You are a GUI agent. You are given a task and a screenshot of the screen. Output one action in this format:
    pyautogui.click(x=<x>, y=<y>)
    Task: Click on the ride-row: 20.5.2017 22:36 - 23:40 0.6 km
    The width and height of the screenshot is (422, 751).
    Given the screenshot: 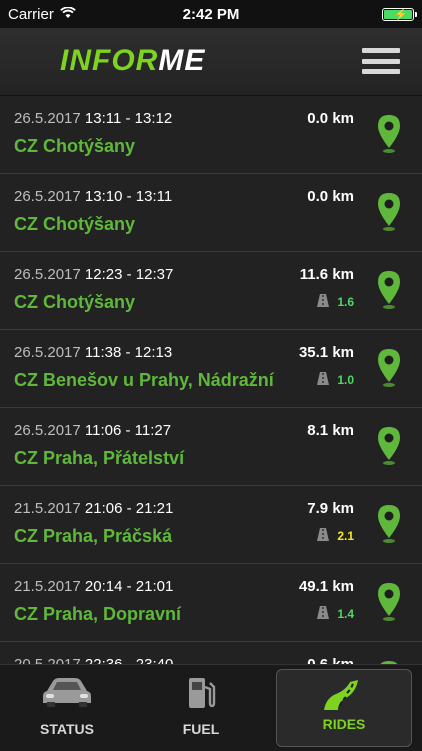 What is the action you would take?
    pyautogui.click(x=211, y=653)
    